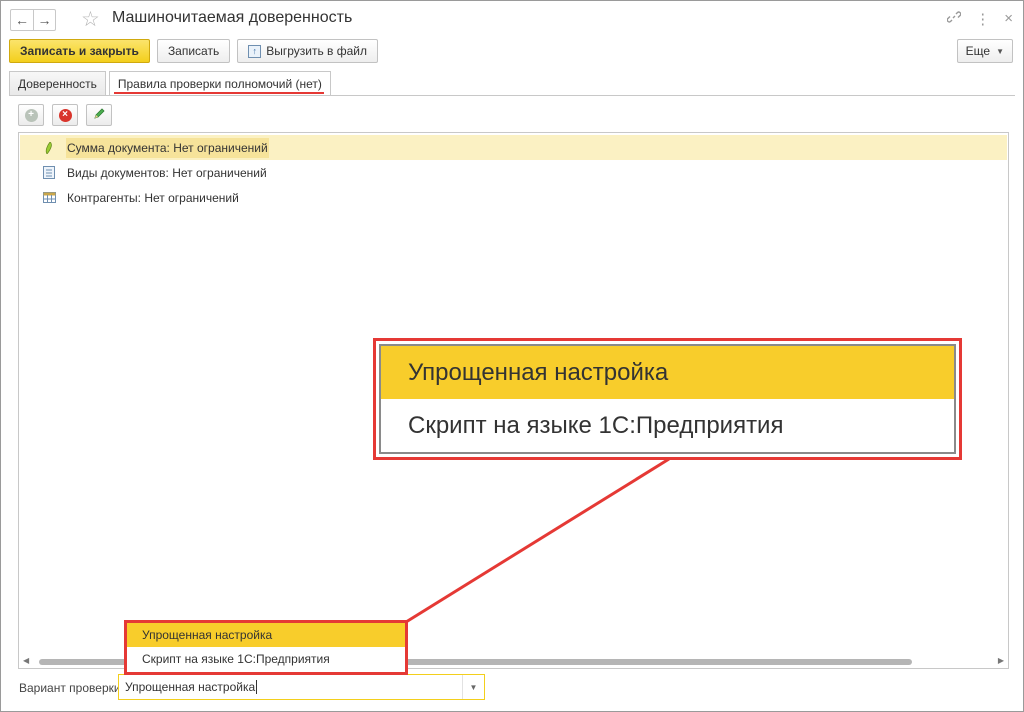 Image resolution: width=1024 pixels, height=712 pixels. I want to click on favorite-star-icon: ☆, so click(90, 19).